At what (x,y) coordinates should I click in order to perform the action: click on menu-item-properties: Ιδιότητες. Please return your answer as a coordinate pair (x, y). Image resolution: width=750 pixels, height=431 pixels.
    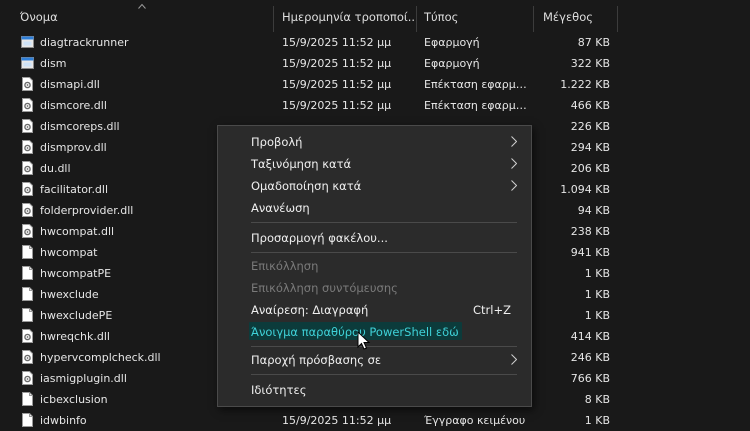
    Looking at the image, I should click on (374, 389).